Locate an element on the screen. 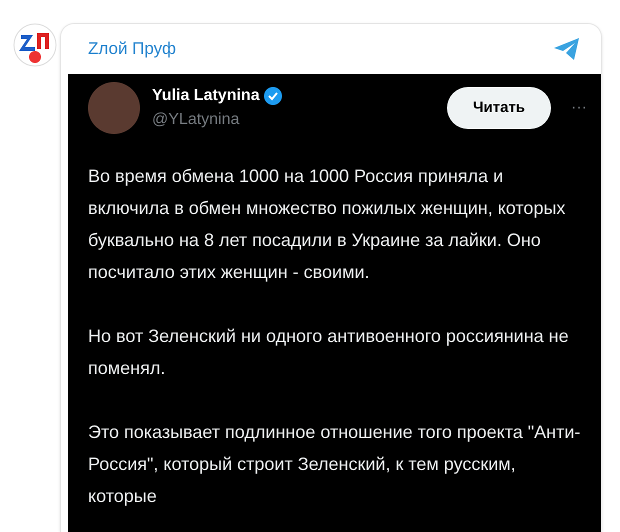 The image size is (620, 532). avatar is located at coordinates (114, 108).